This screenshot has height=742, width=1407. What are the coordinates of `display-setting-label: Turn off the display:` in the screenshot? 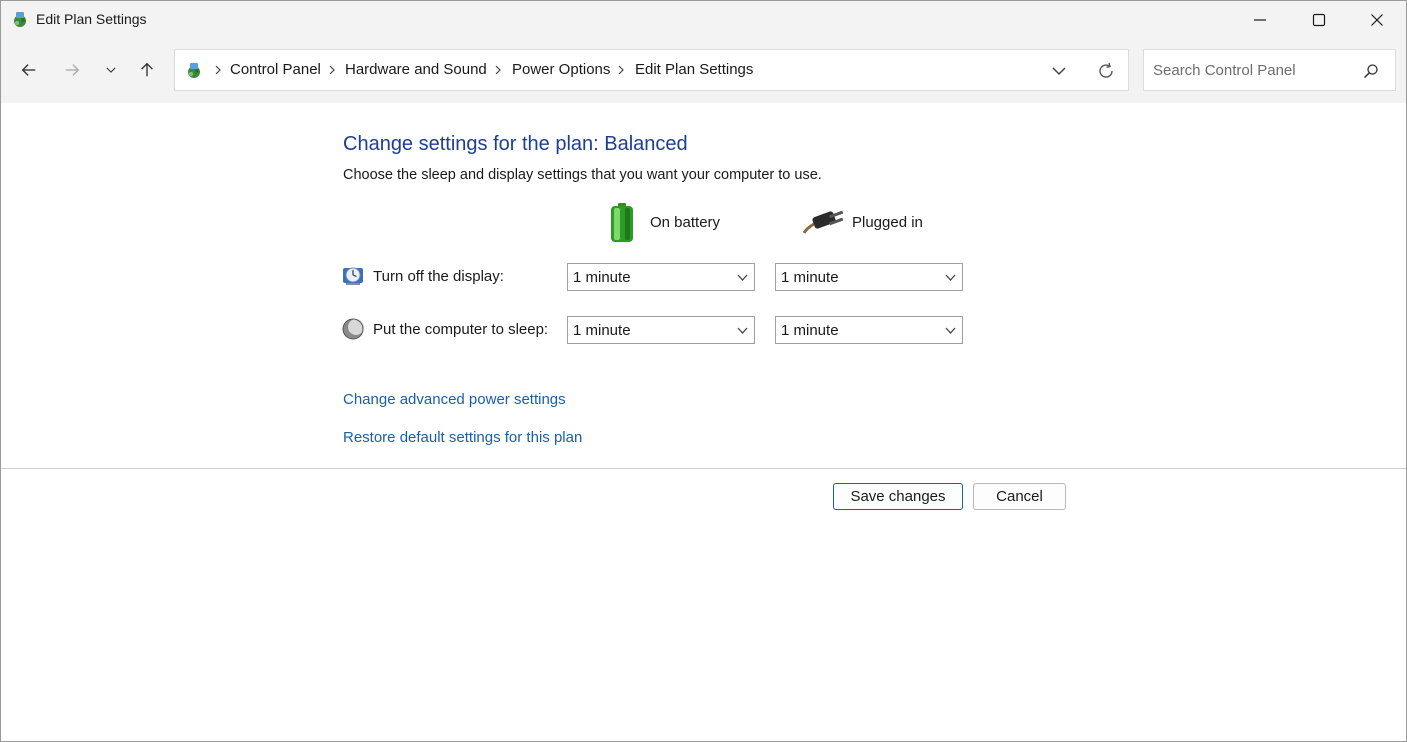 It's located at (438, 276).